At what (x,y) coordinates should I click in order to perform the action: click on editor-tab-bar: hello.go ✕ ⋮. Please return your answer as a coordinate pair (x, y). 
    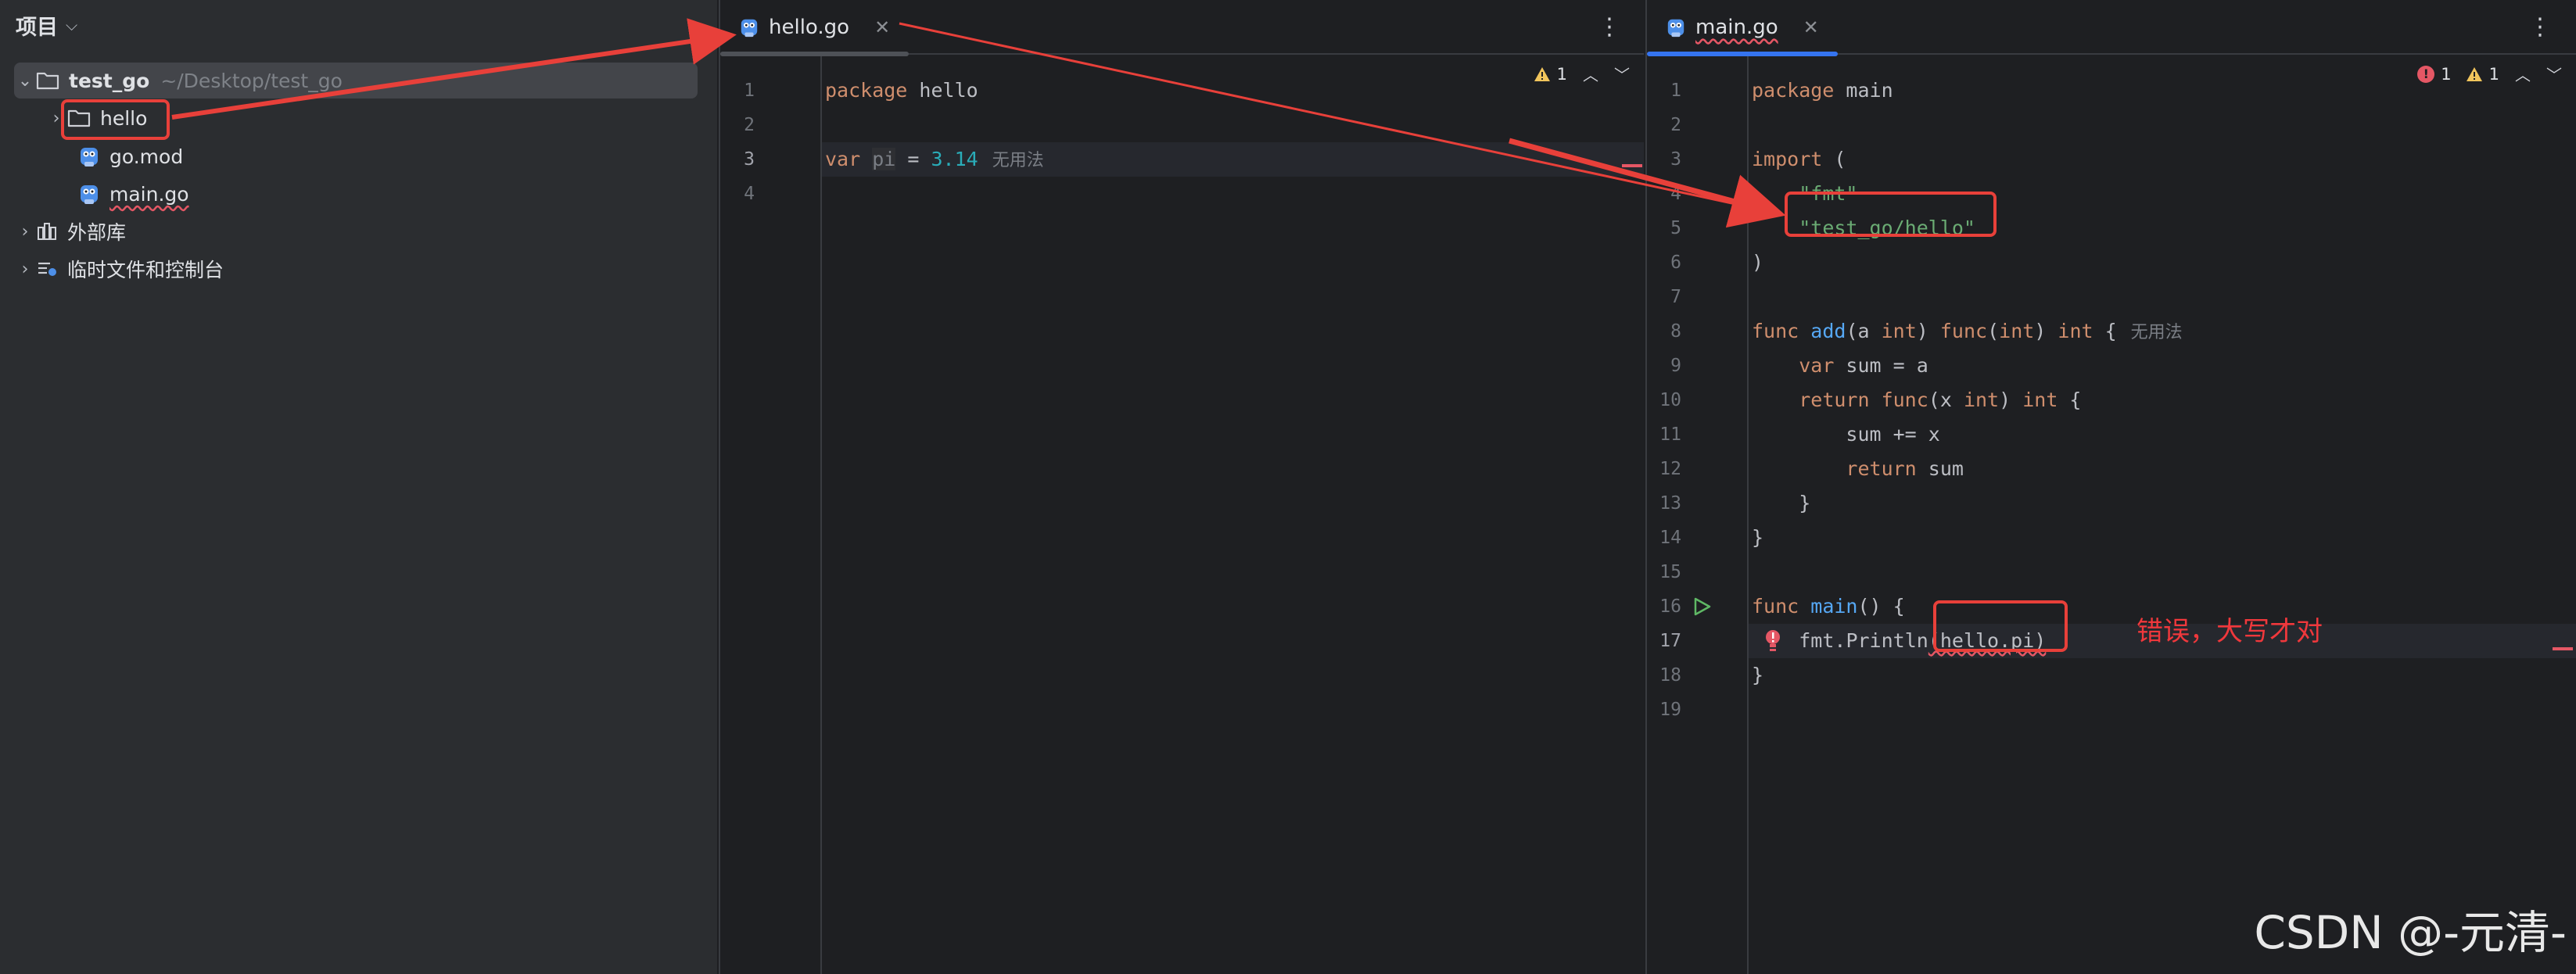
    Looking at the image, I should click on (1182, 28).